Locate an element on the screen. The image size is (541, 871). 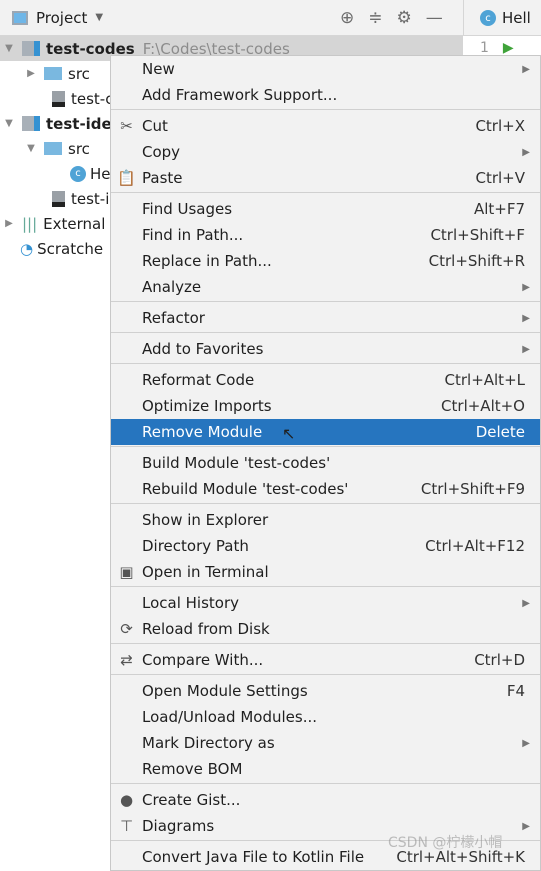
menu-item-label: Analyze is located at coordinates (172, 287).